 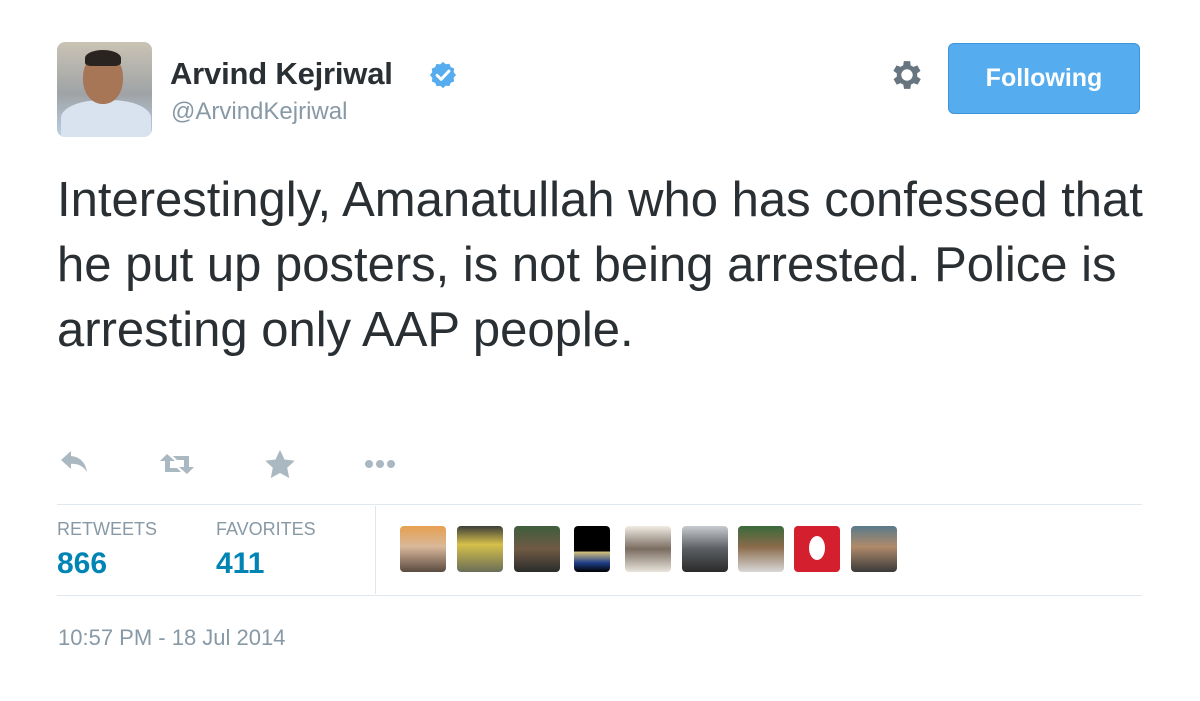 I want to click on avatar-hair, so click(x=103, y=58).